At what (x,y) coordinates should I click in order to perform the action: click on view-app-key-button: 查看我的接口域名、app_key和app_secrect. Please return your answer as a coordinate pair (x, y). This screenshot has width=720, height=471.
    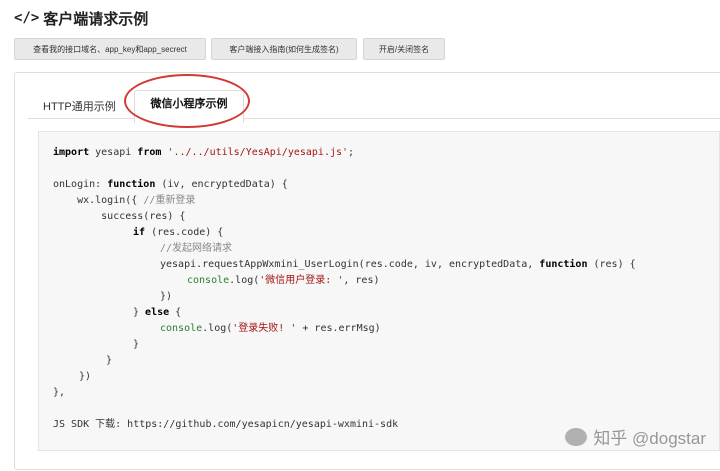
    Looking at the image, I should click on (110, 49).